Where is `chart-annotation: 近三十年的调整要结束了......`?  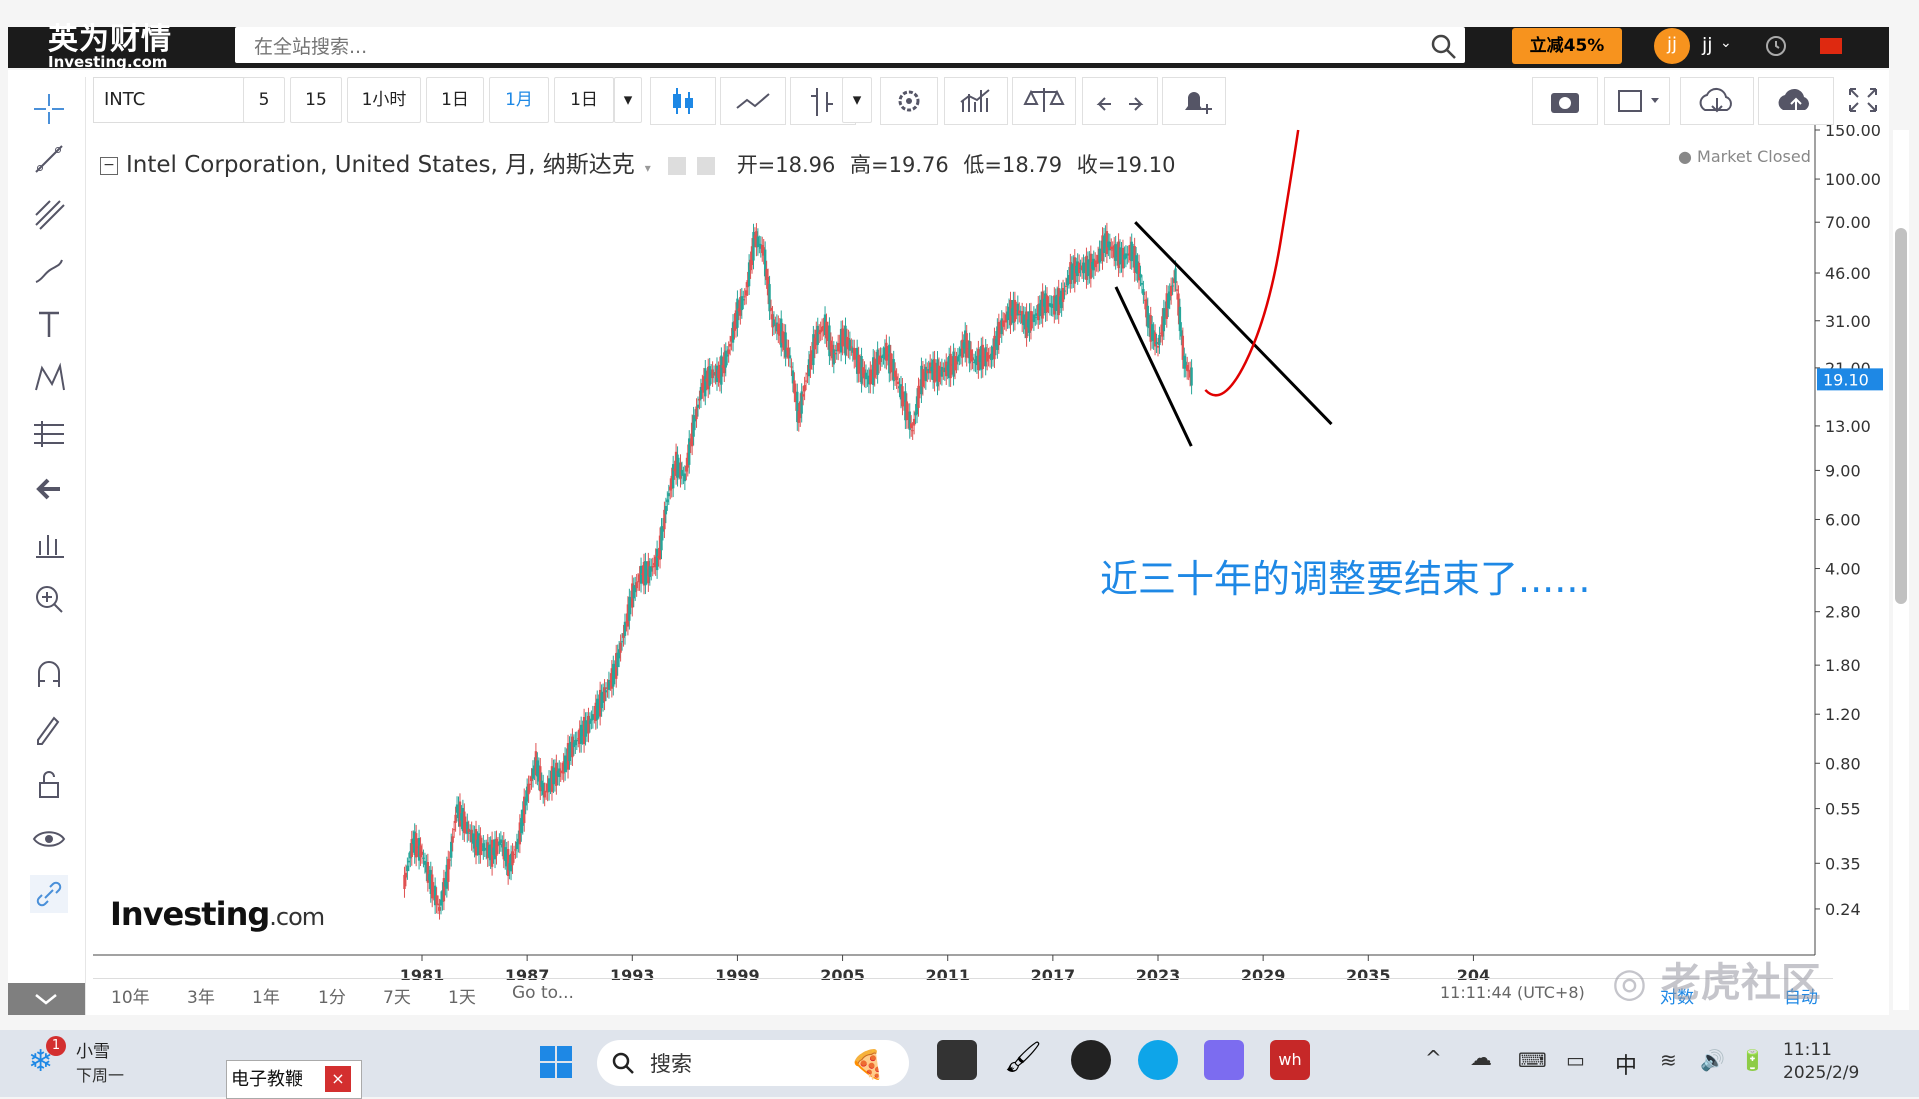
chart-annotation: 近三十年的调整要结束了...... is located at coordinates (1345, 575).